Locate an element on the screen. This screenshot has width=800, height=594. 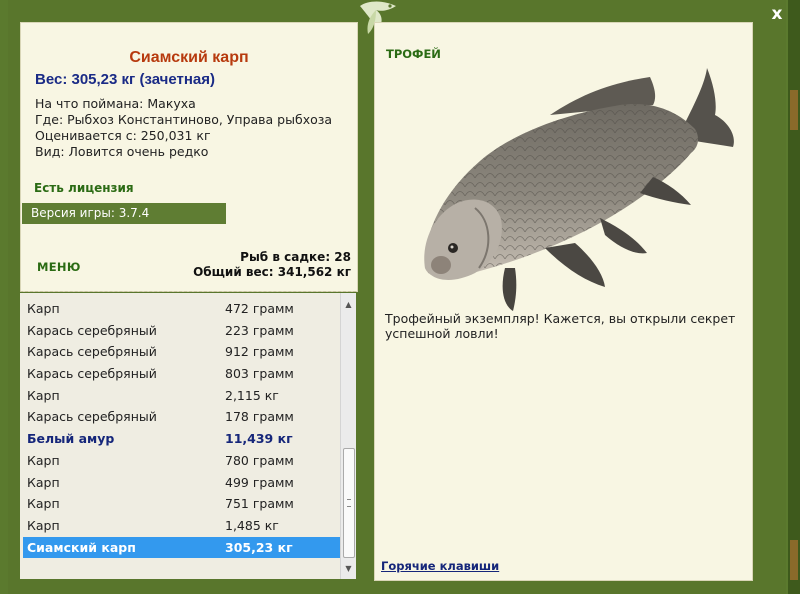
fish-weight: 780 грамм is located at coordinates (259, 460).